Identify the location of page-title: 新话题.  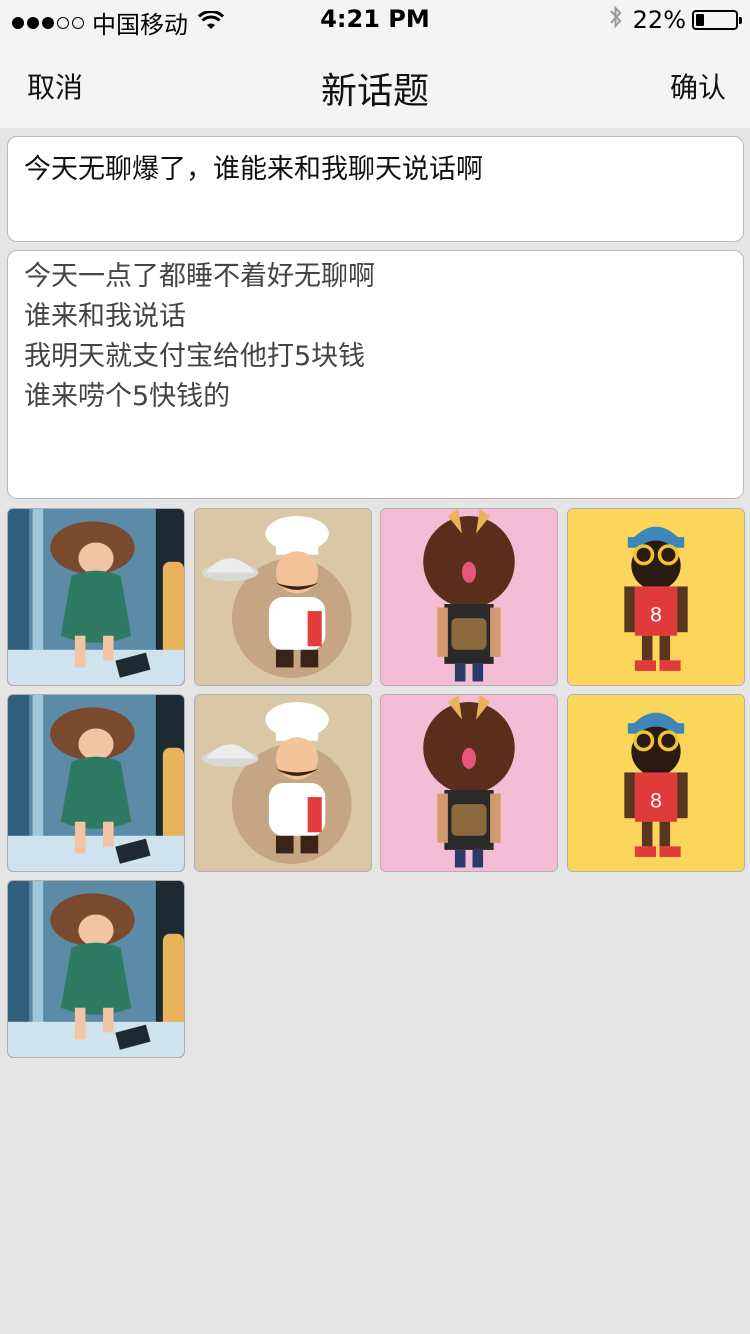
(374, 91).